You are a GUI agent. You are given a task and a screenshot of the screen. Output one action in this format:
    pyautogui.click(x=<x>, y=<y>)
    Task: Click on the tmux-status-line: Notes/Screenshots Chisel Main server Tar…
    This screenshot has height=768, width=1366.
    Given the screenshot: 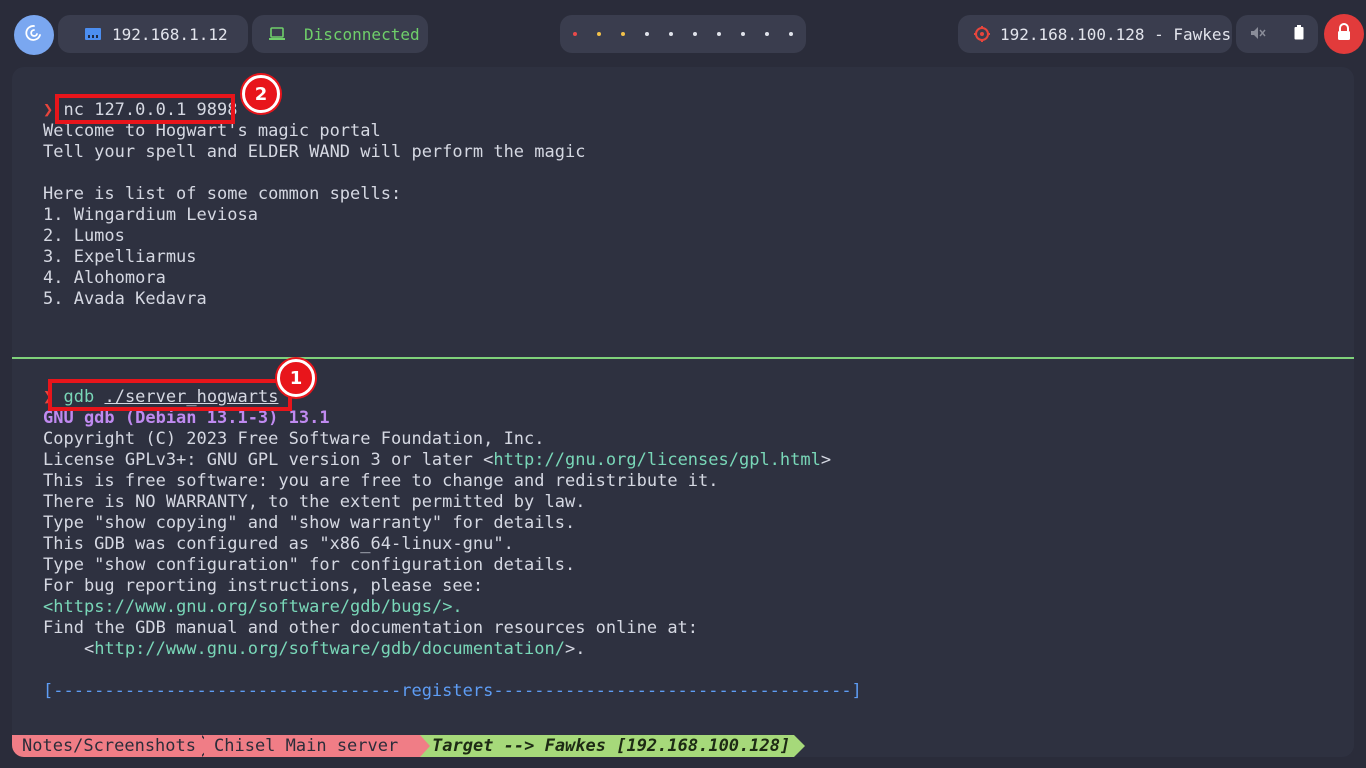 What is the action you would take?
    pyautogui.click(x=683, y=746)
    